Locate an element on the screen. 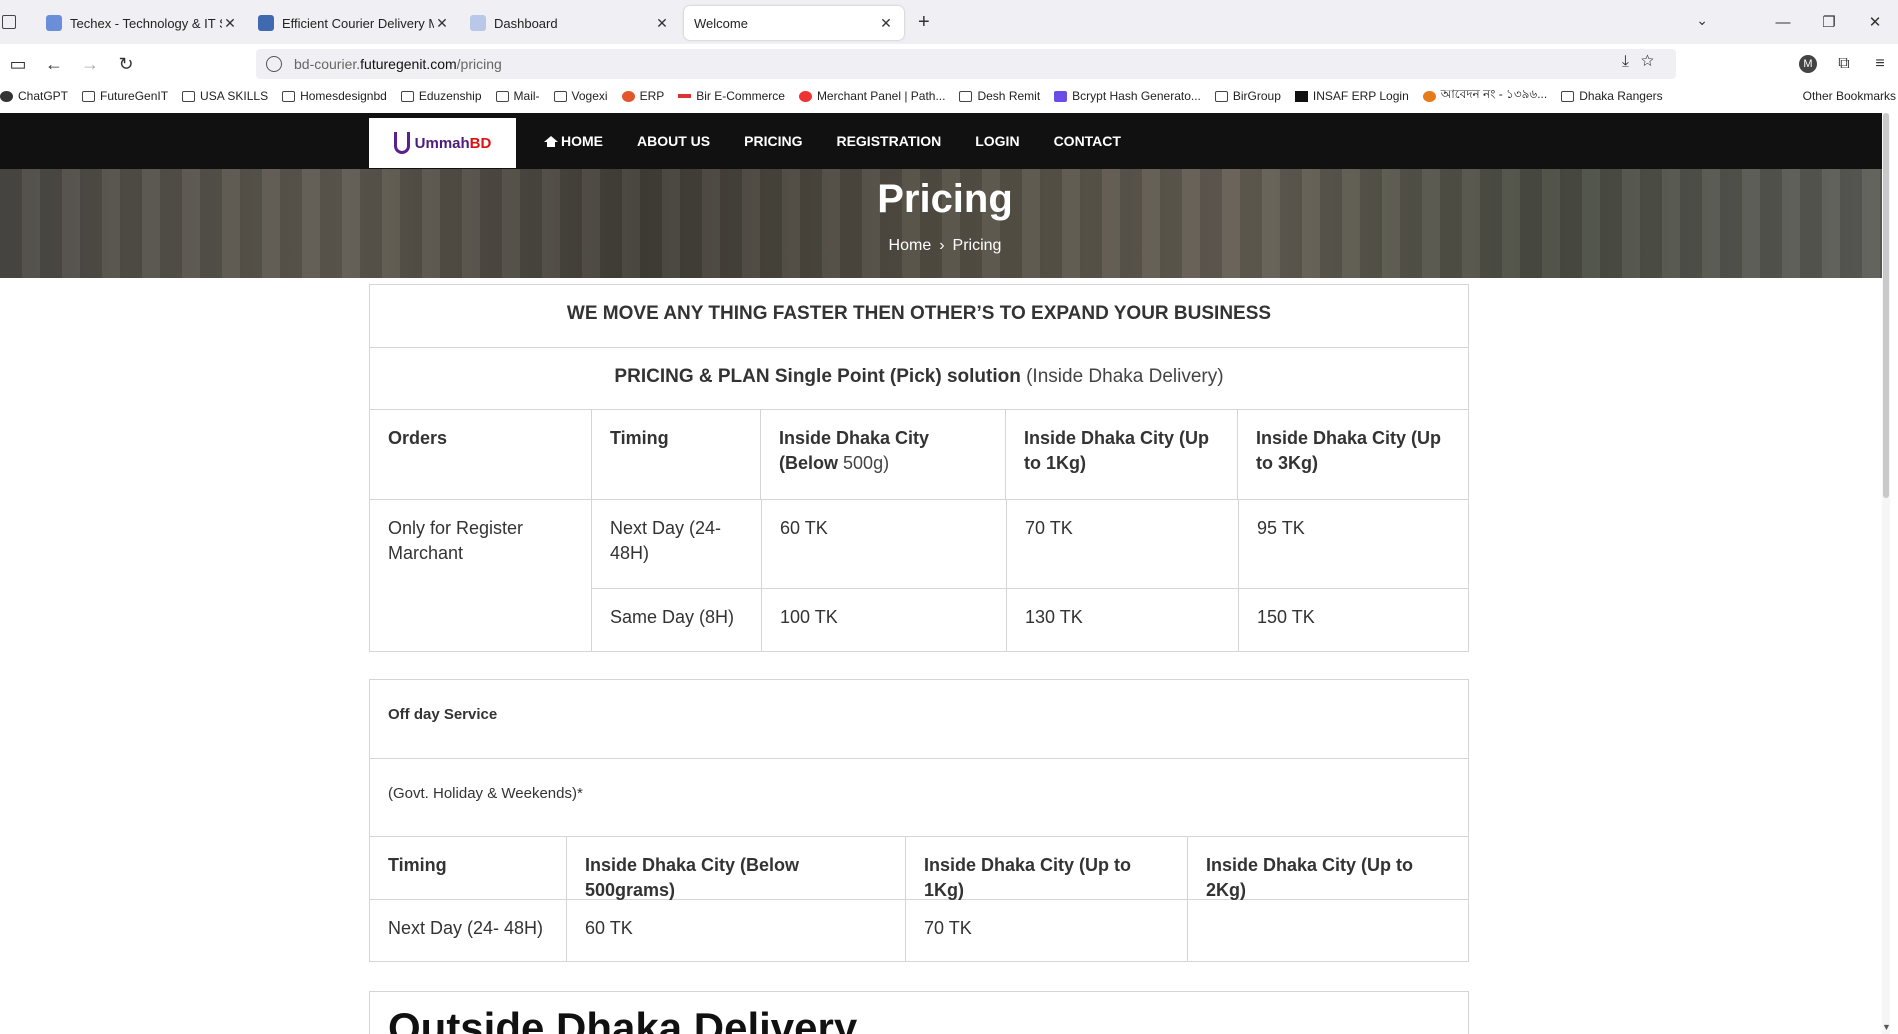 The image size is (1898, 1034). download-and-bookmark-icons: ⤓☆ is located at coordinates (1644, 62).